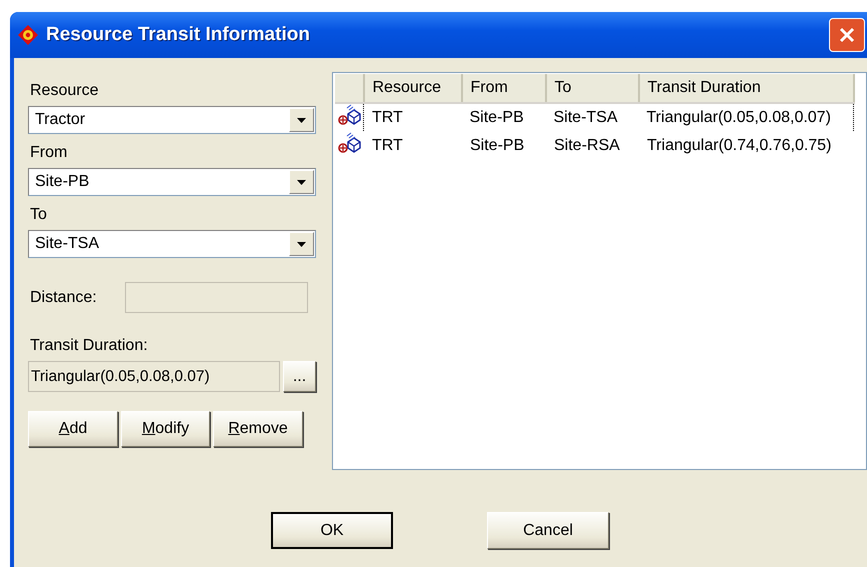 The height and width of the screenshot is (567, 867). I want to click on table-cell-text: Site-RSA, so click(587, 146).